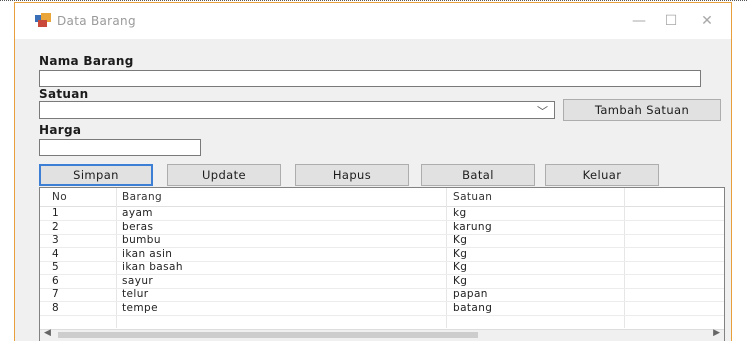  What do you see at coordinates (352, 175) in the screenshot?
I see `hapus-button: Hapus` at bounding box center [352, 175].